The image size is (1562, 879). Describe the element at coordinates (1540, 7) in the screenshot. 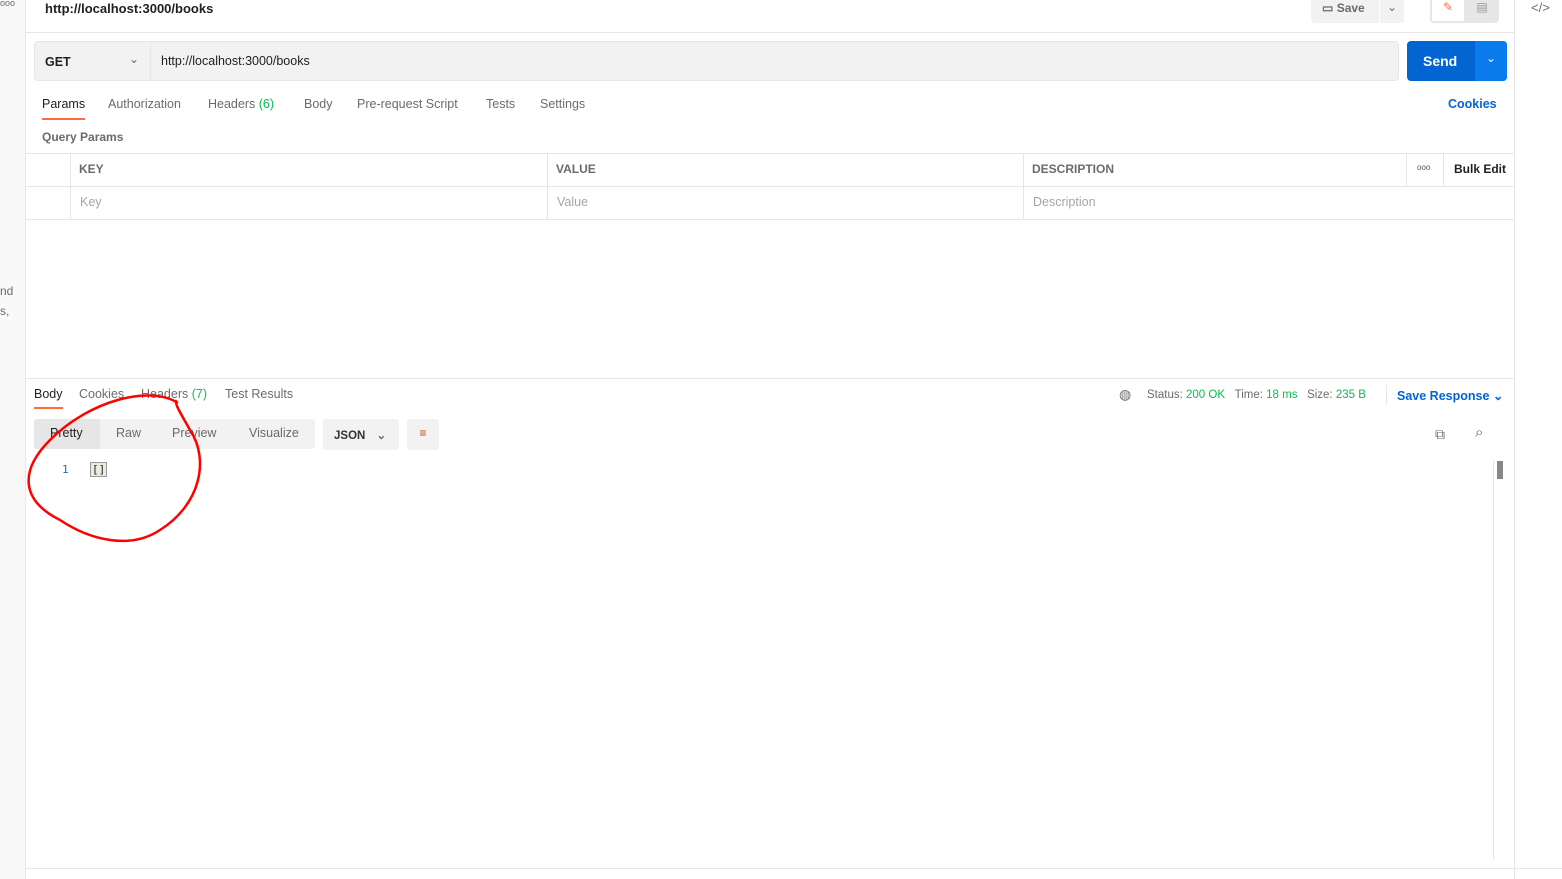

I see `code-icon: </>` at that location.